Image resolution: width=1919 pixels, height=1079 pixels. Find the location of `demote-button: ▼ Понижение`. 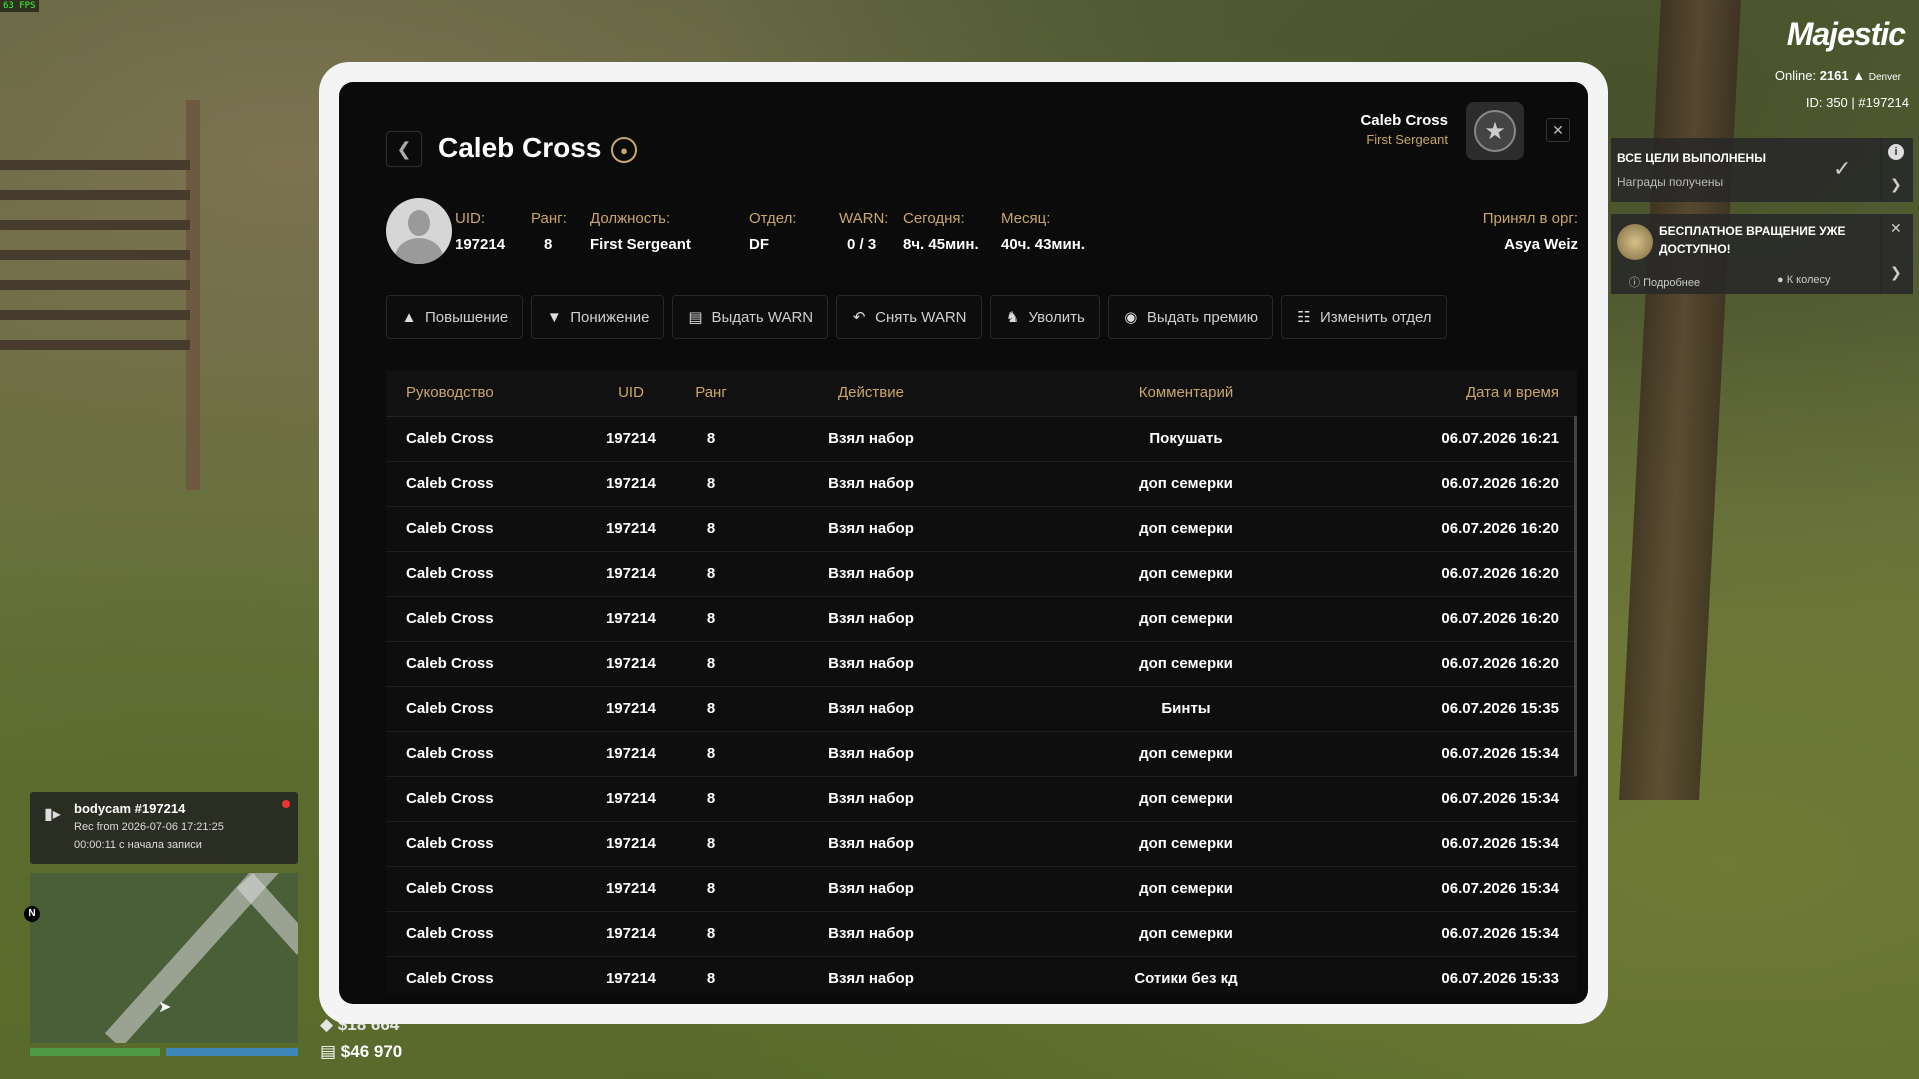

demote-button: ▼ Понижение is located at coordinates (598, 317).